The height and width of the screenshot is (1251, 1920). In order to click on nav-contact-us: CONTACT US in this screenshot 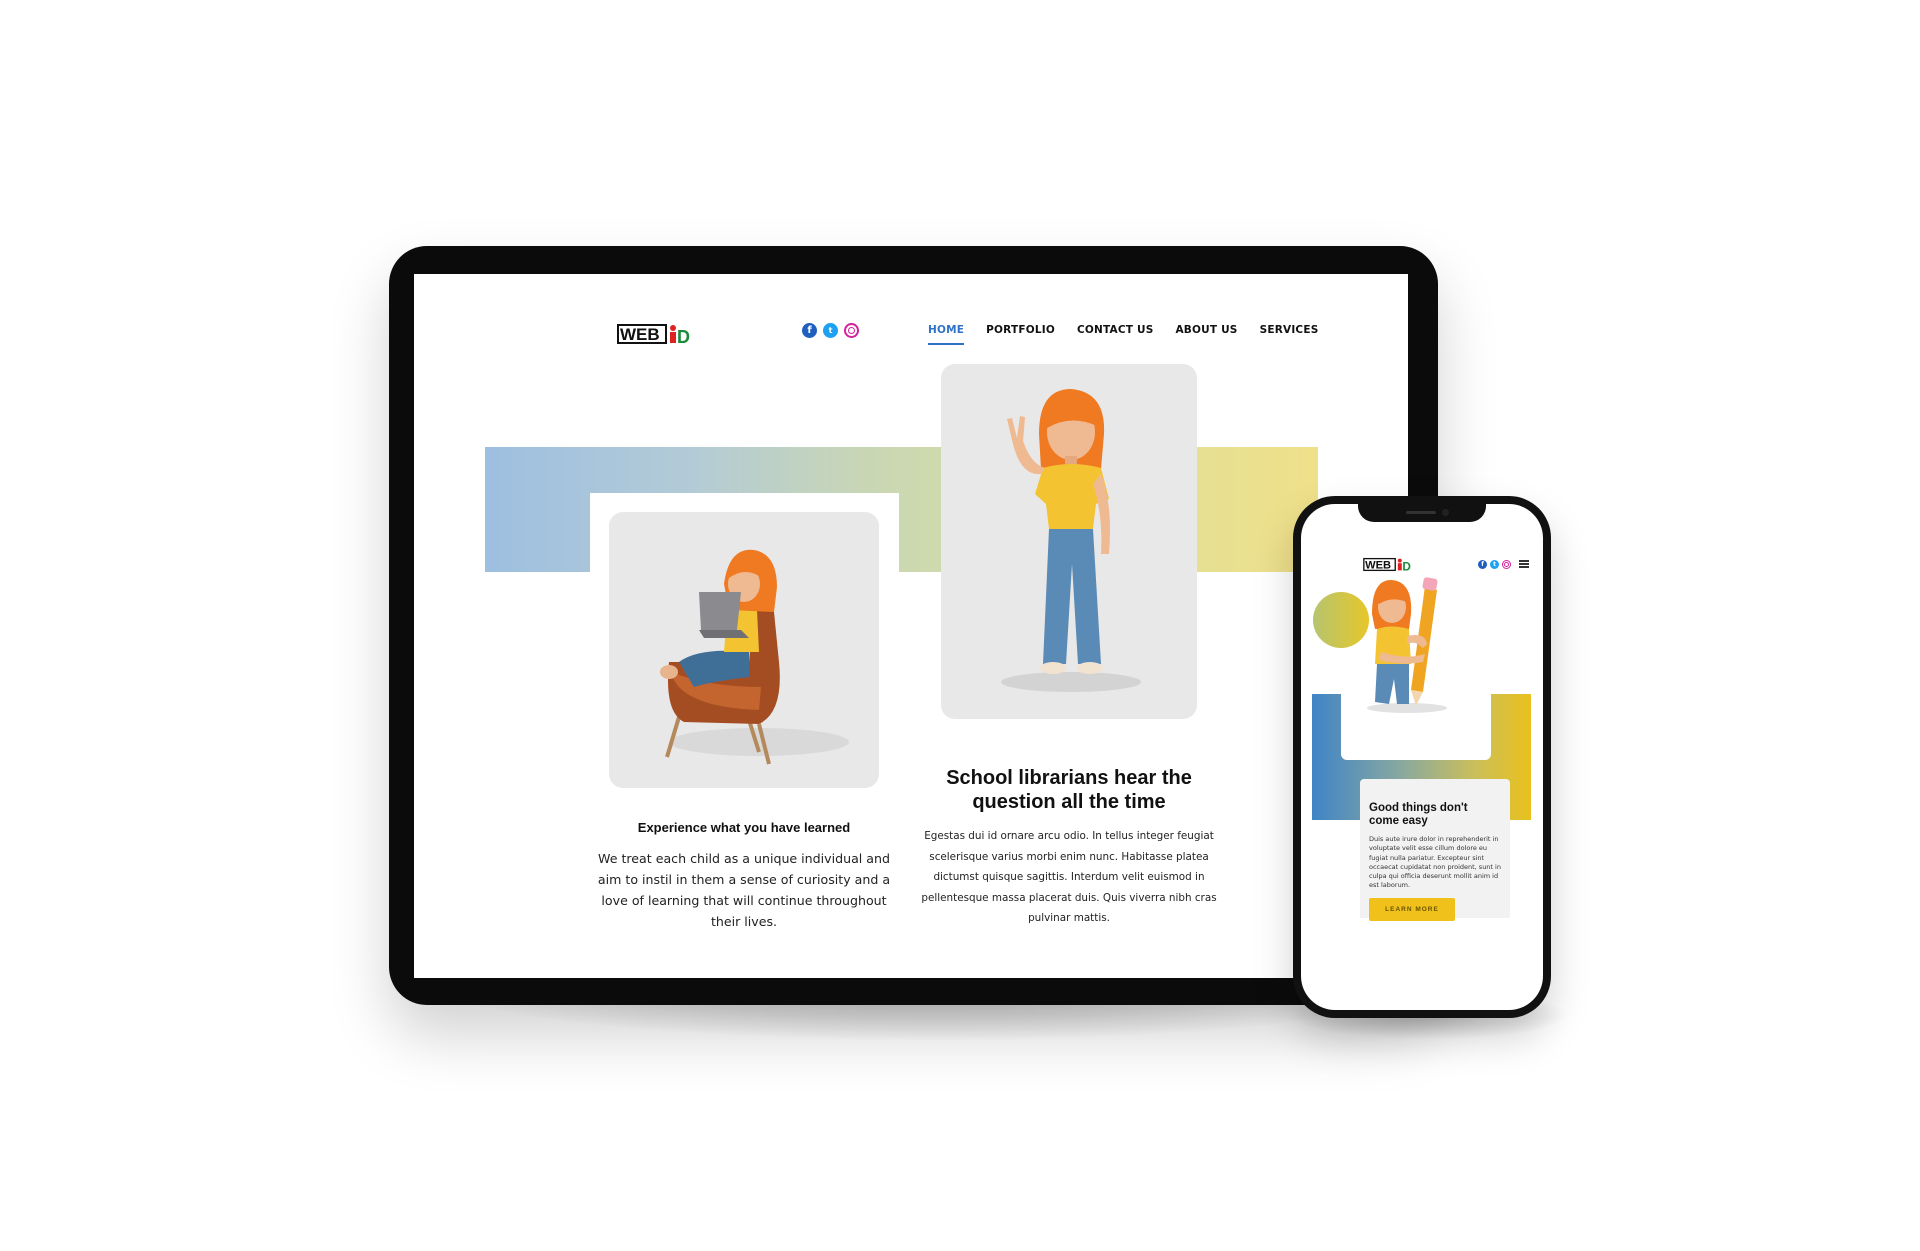, I will do `click(1115, 330)`.